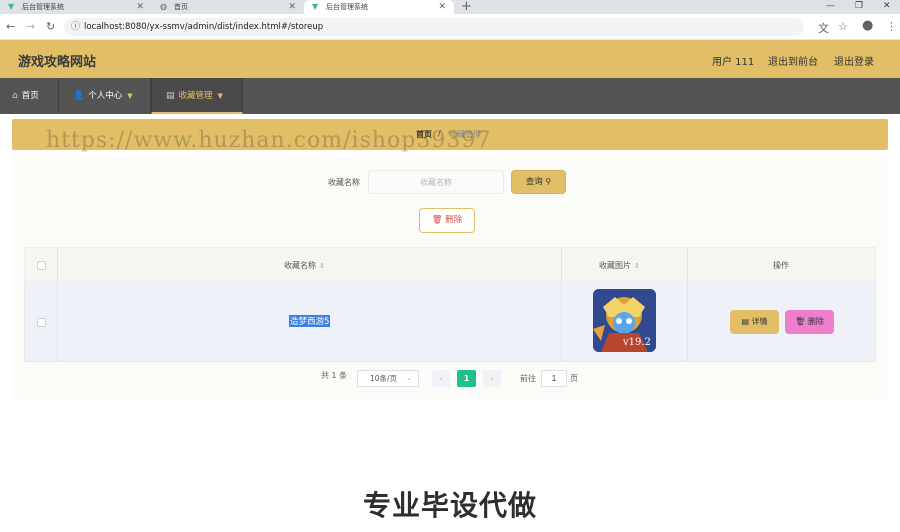 The width and height of the screenshot is (900, 532). Describe the element at coordinates (181, 7) in the screenshot. I see `browser-tab-title: 首页` at that location.